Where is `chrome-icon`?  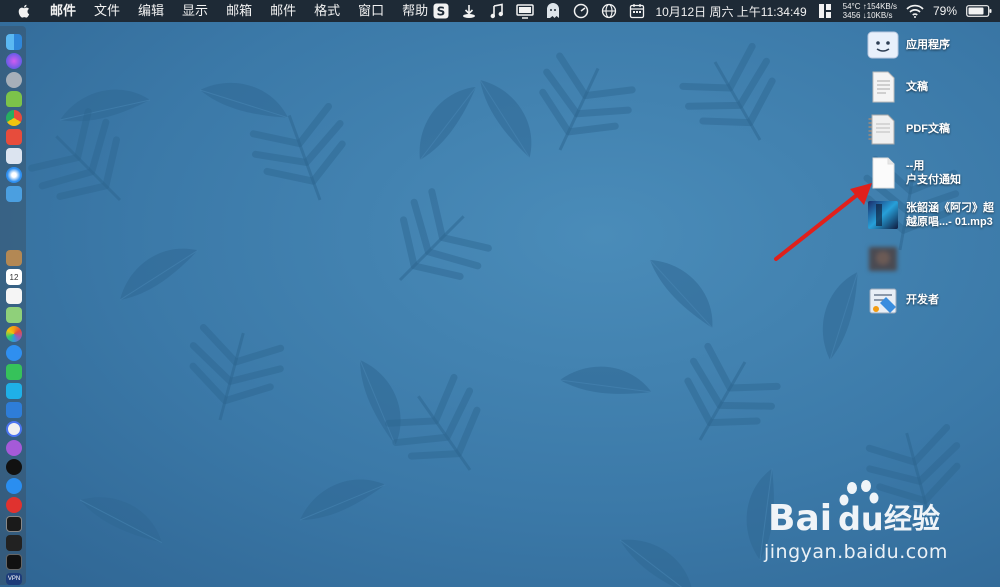 chrome-icon is located at coordinates (14, 118).